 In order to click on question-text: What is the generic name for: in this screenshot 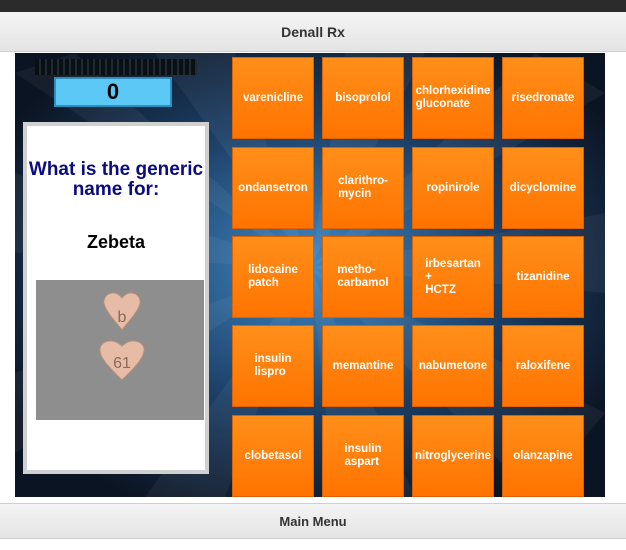, I will do `click(116, 179)`.